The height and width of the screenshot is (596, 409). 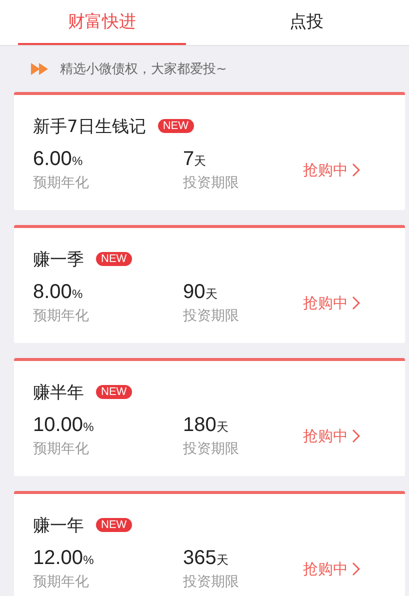 I want to click on product-name: 赚半年, so click(x=58, y=393).